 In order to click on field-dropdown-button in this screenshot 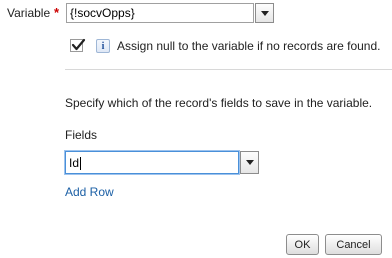, I will do `click(249, 162)`.